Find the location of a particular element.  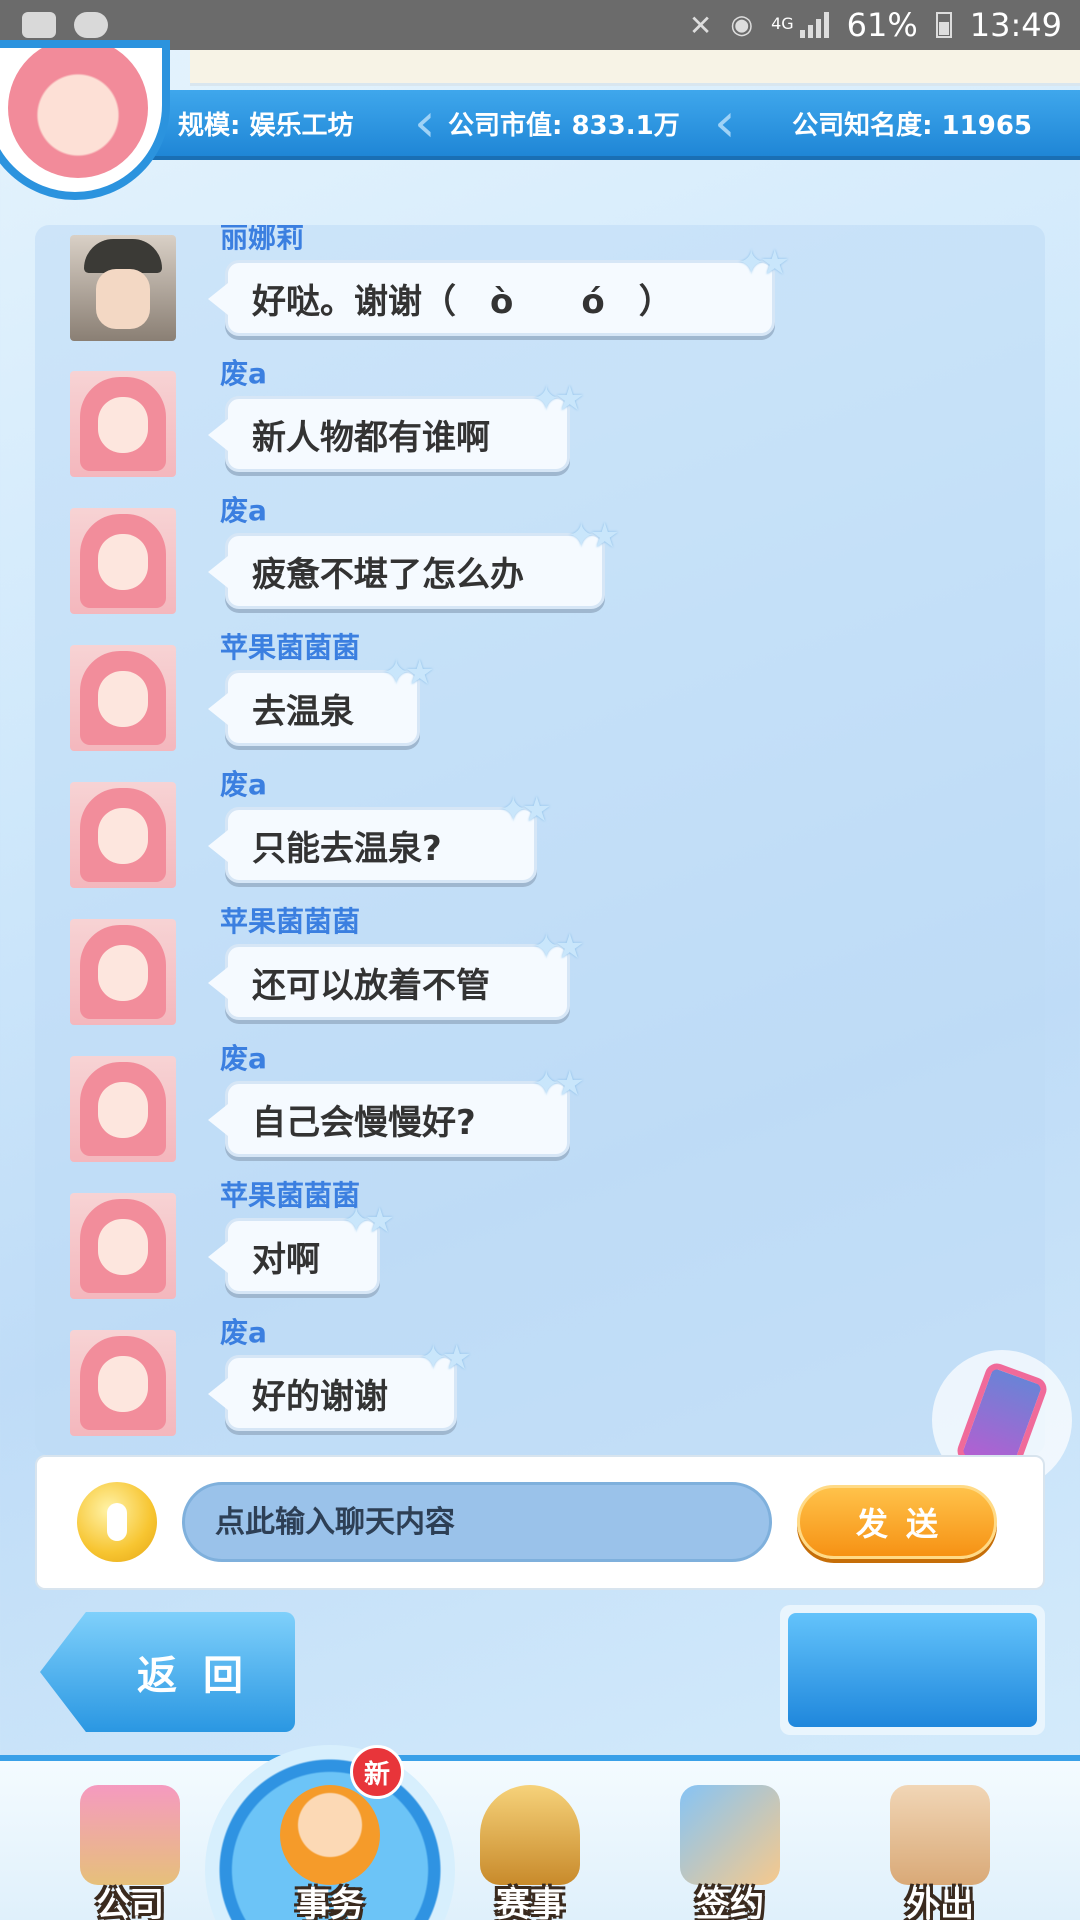

chat-message: 丽娜莉 好哒。谢谢（ ò ó ） ✦★ is located at coordinates (540, 287).